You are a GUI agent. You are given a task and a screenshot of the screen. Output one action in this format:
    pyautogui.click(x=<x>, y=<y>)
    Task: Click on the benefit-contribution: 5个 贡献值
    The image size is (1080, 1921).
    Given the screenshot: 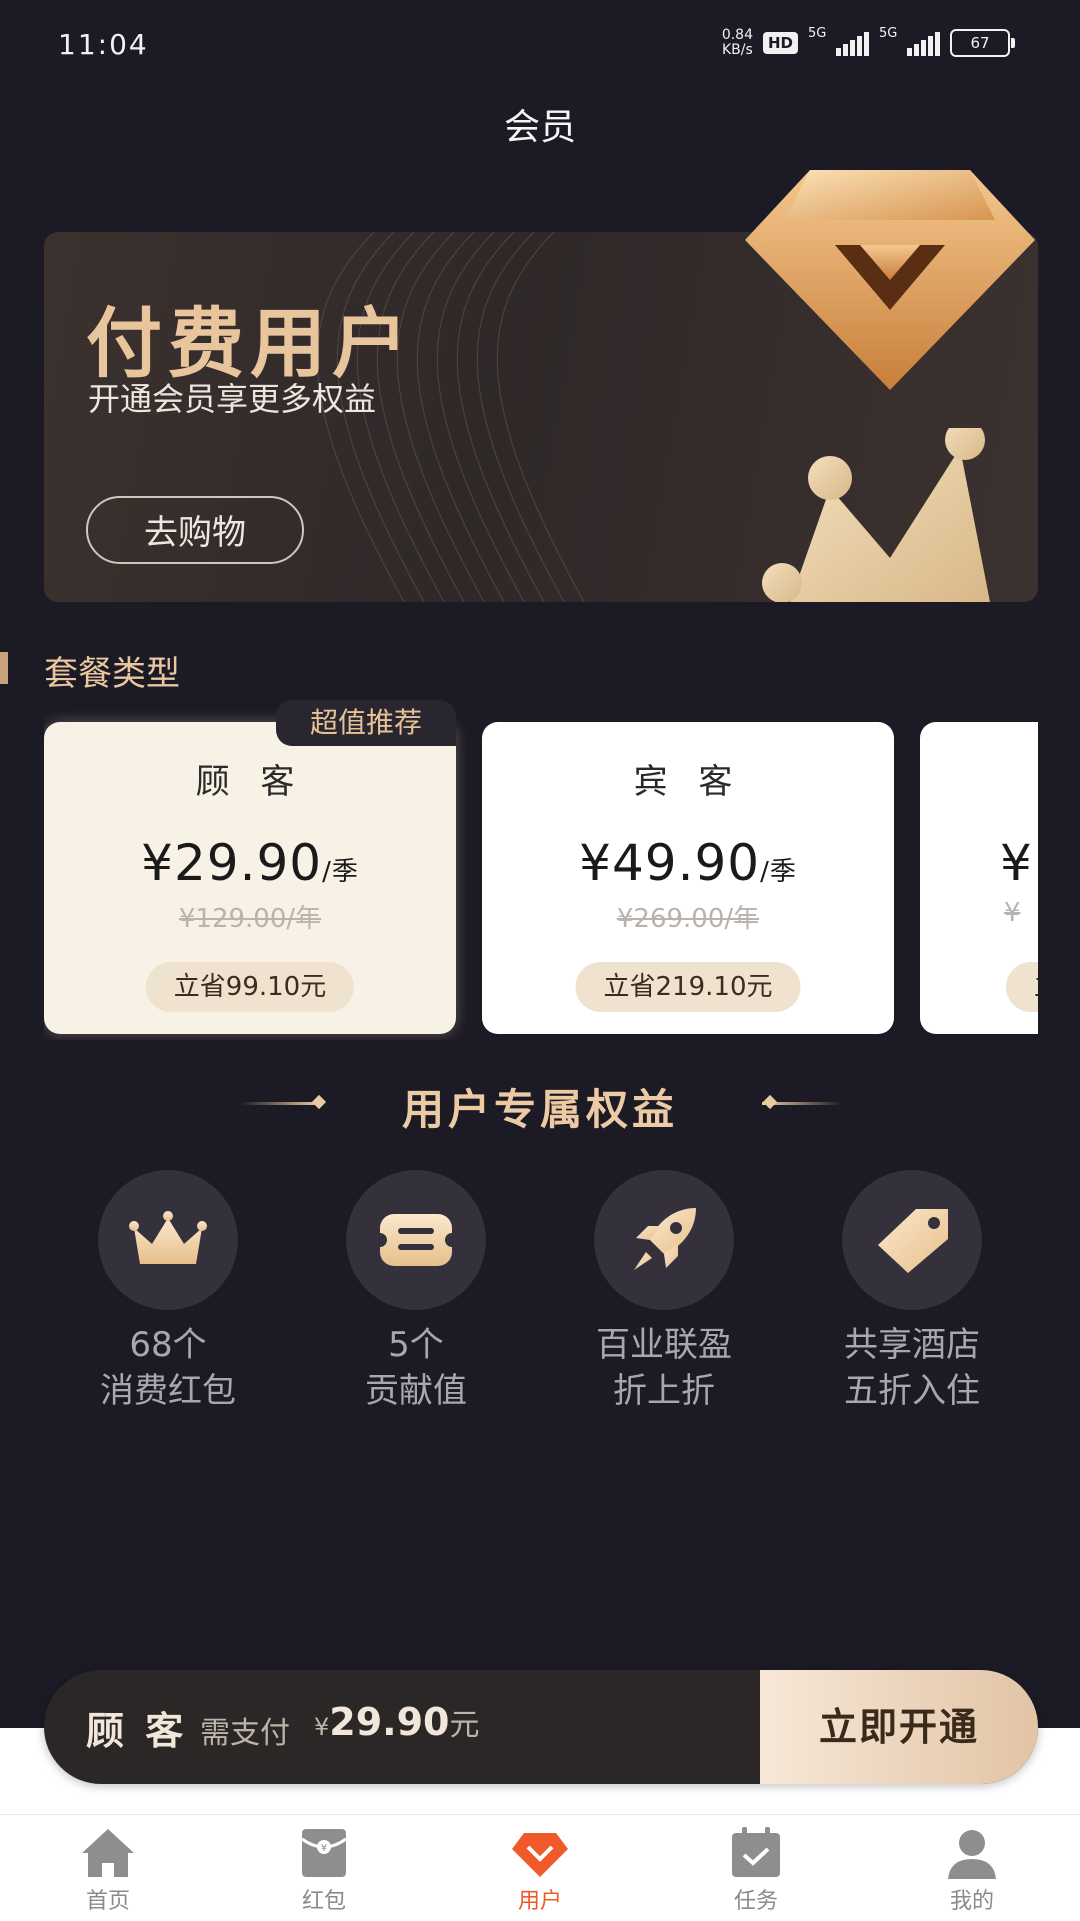 What is the action you would take?
    pyautogui.click(x=416, y=1292)
    